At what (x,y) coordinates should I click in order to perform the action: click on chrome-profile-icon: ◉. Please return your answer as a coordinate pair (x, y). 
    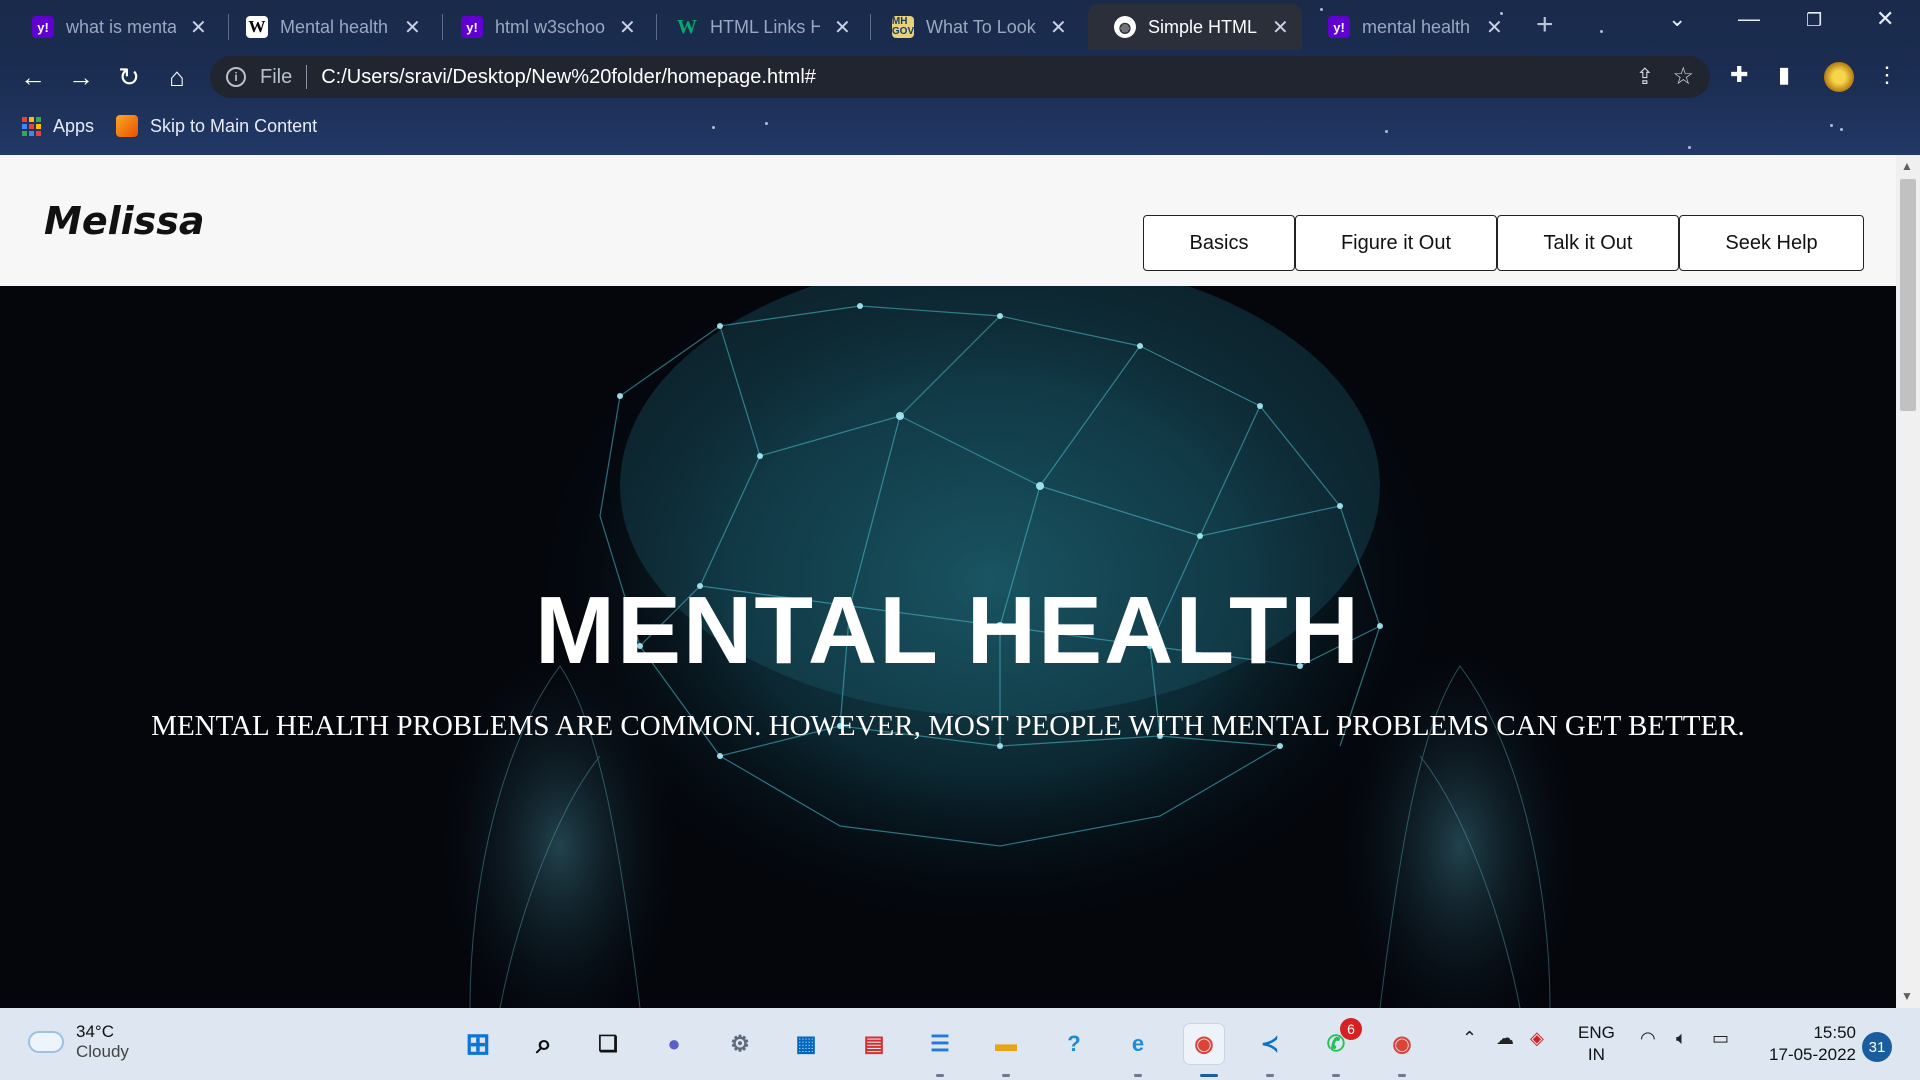
    Looking at the image, I should click on (1402, 1044).